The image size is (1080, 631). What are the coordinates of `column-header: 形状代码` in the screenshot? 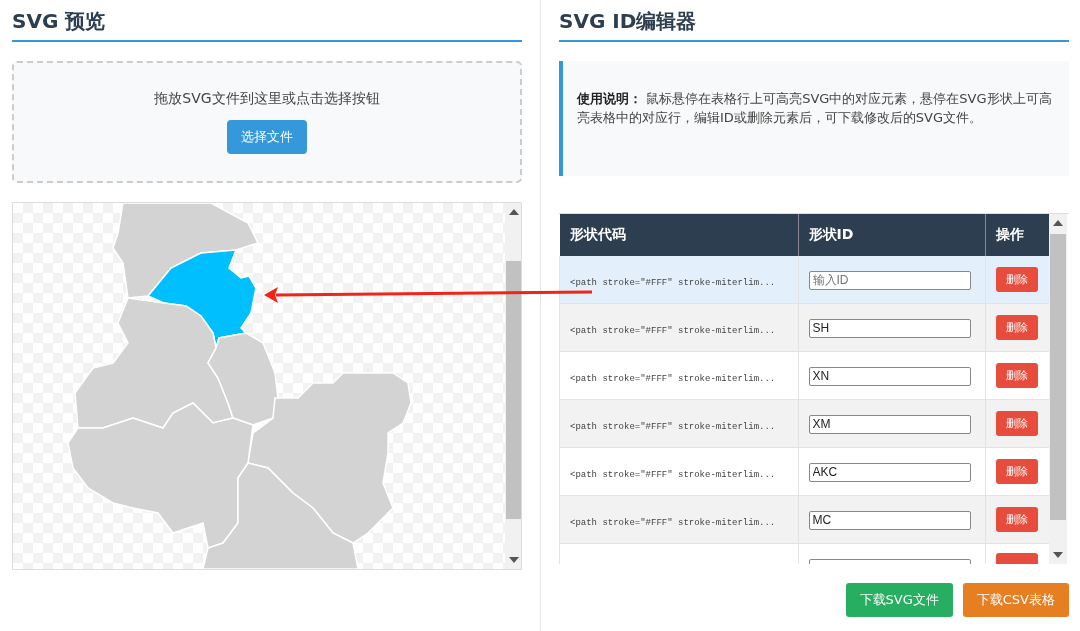 It's located at (678, 235).